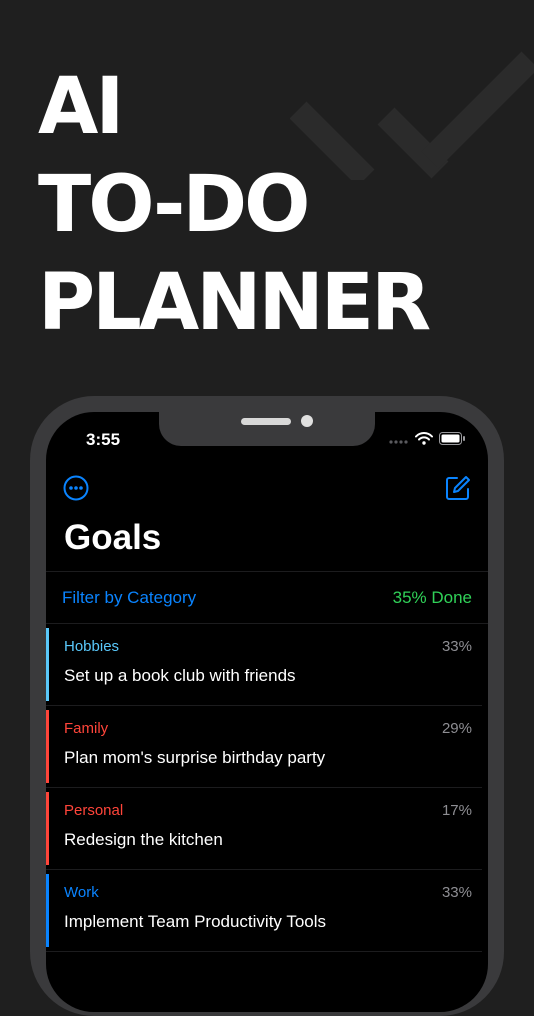 The image size is (534, 1016). I want to click on compose-icon, so click(458, 488).